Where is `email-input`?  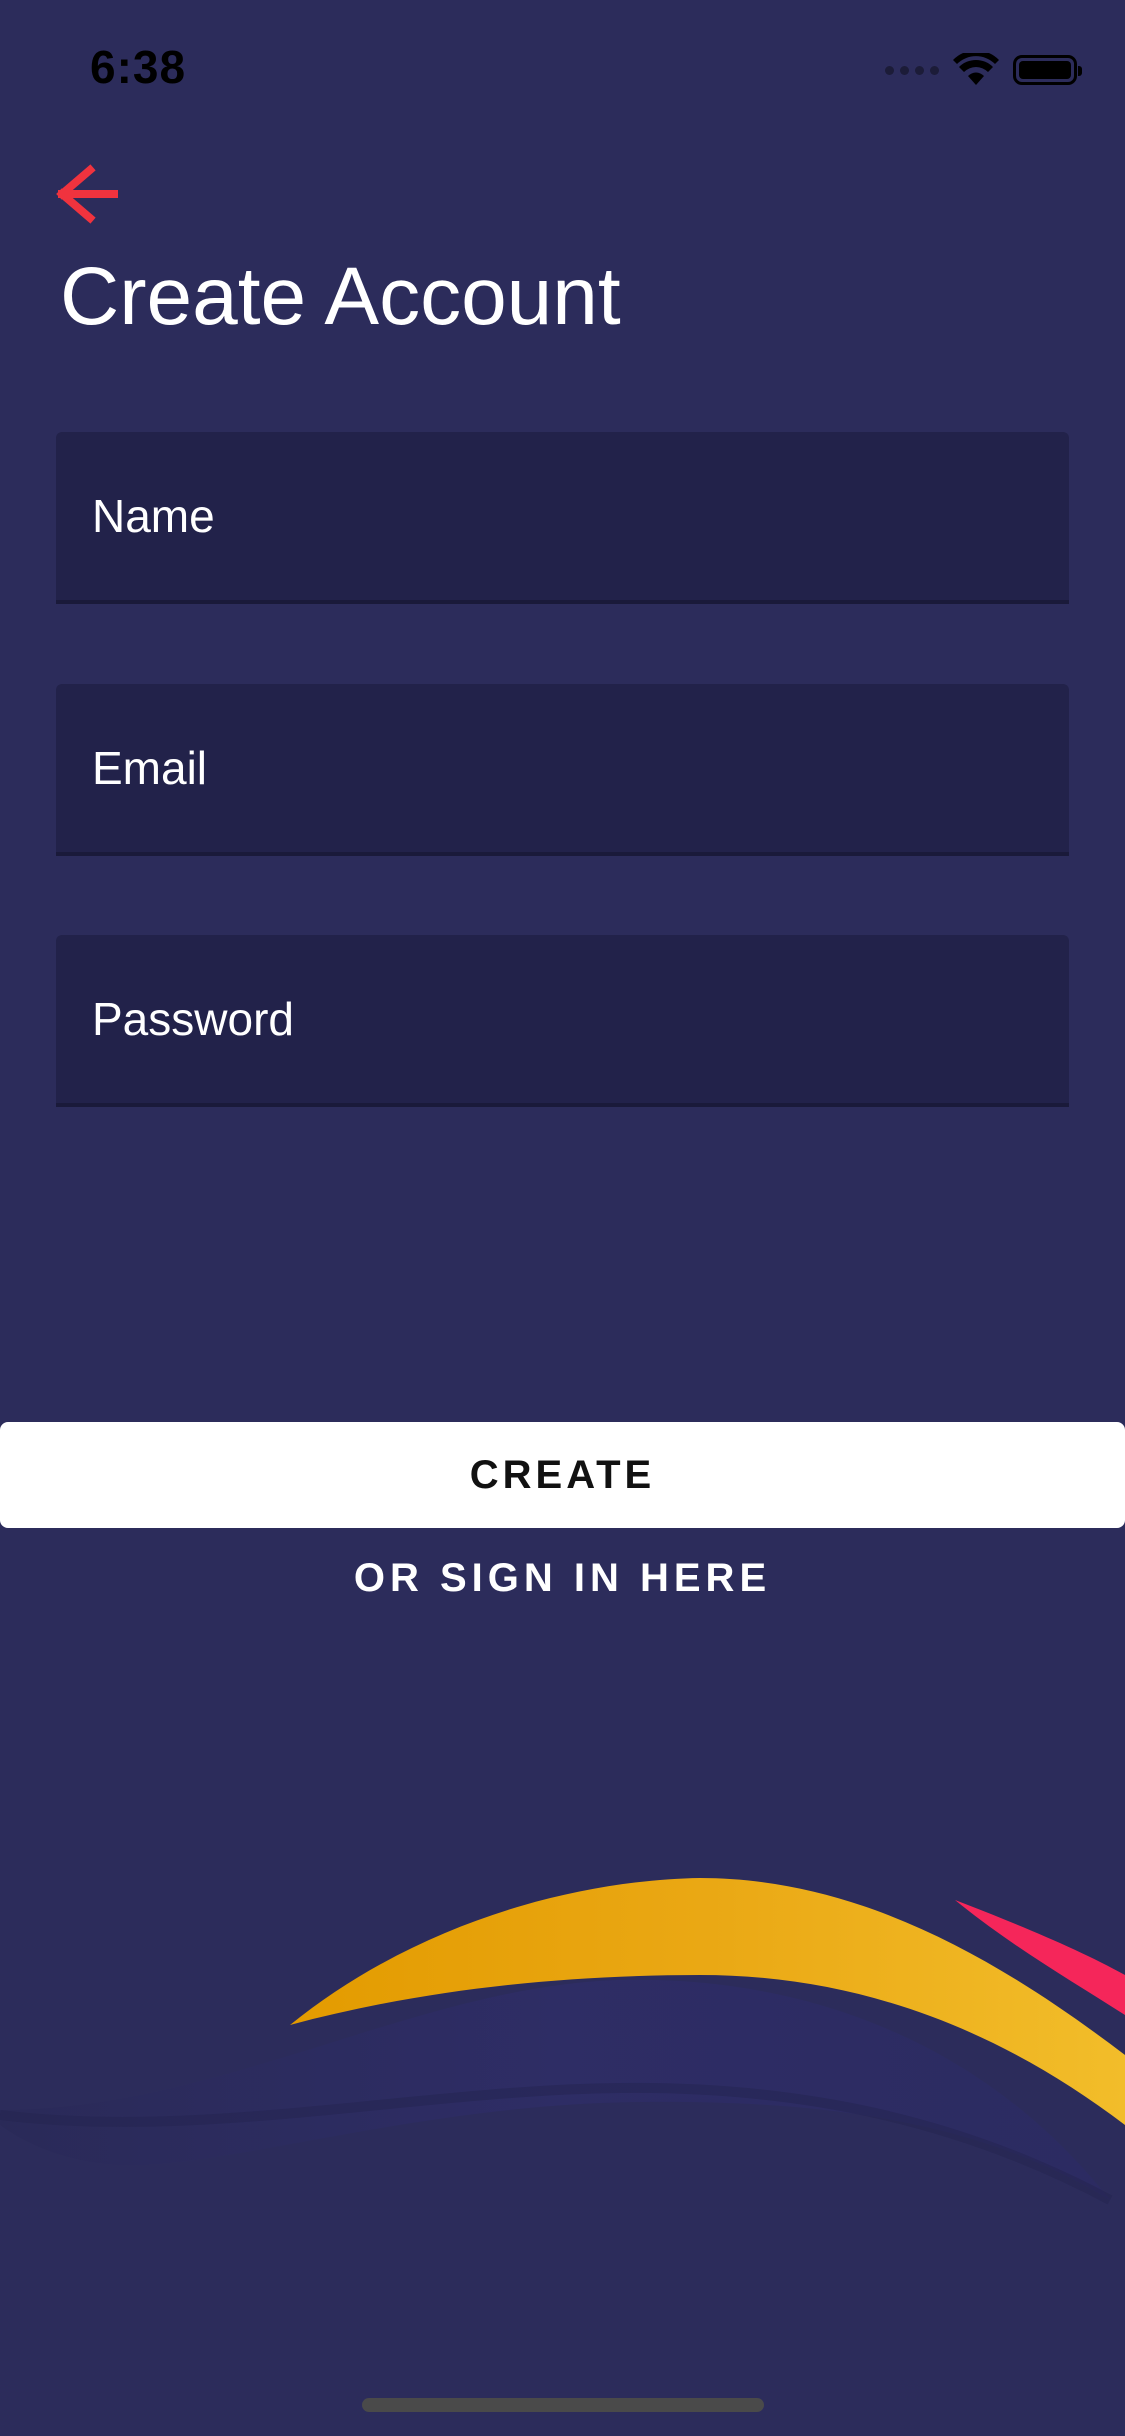
email-input is located at coordinates (562, 768).